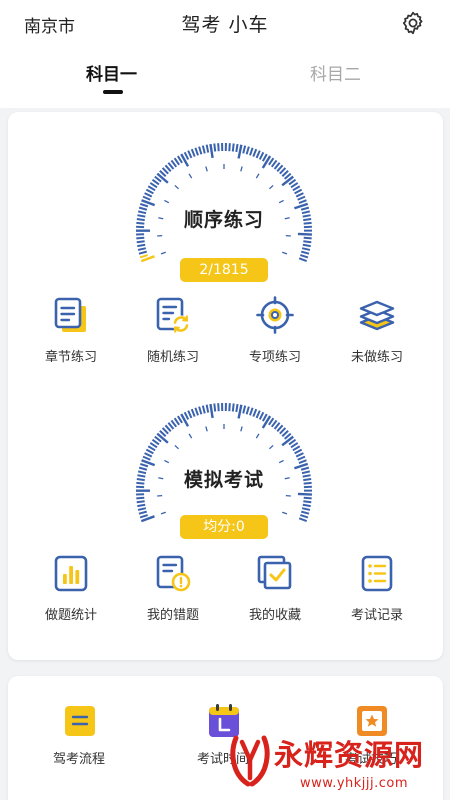 This screenshot has width=450, height=800. Describe the element at coordinates (250, 761) in the screenshot. I see `watermark-logo-icon` at that location.